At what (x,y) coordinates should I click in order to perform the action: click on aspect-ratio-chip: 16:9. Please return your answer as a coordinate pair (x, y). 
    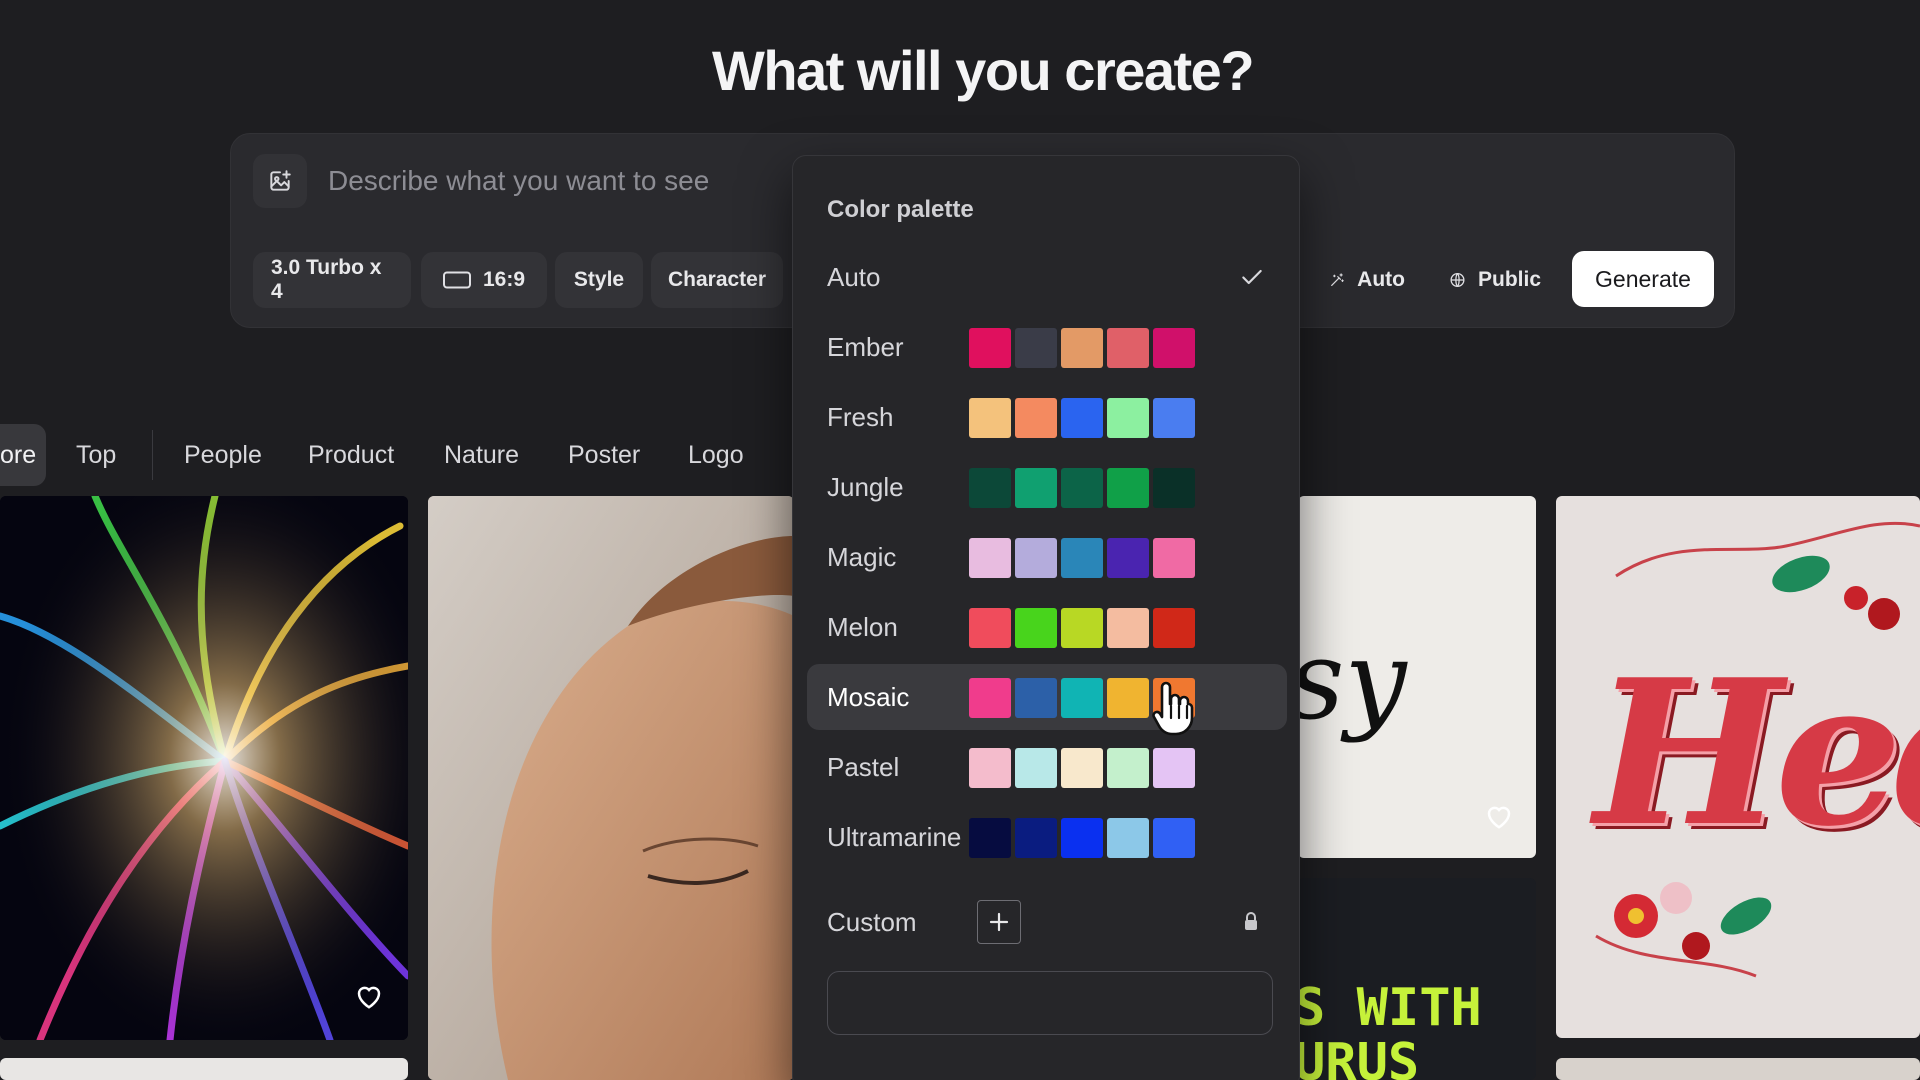
    Looking at the image, I should click on (484, 280).